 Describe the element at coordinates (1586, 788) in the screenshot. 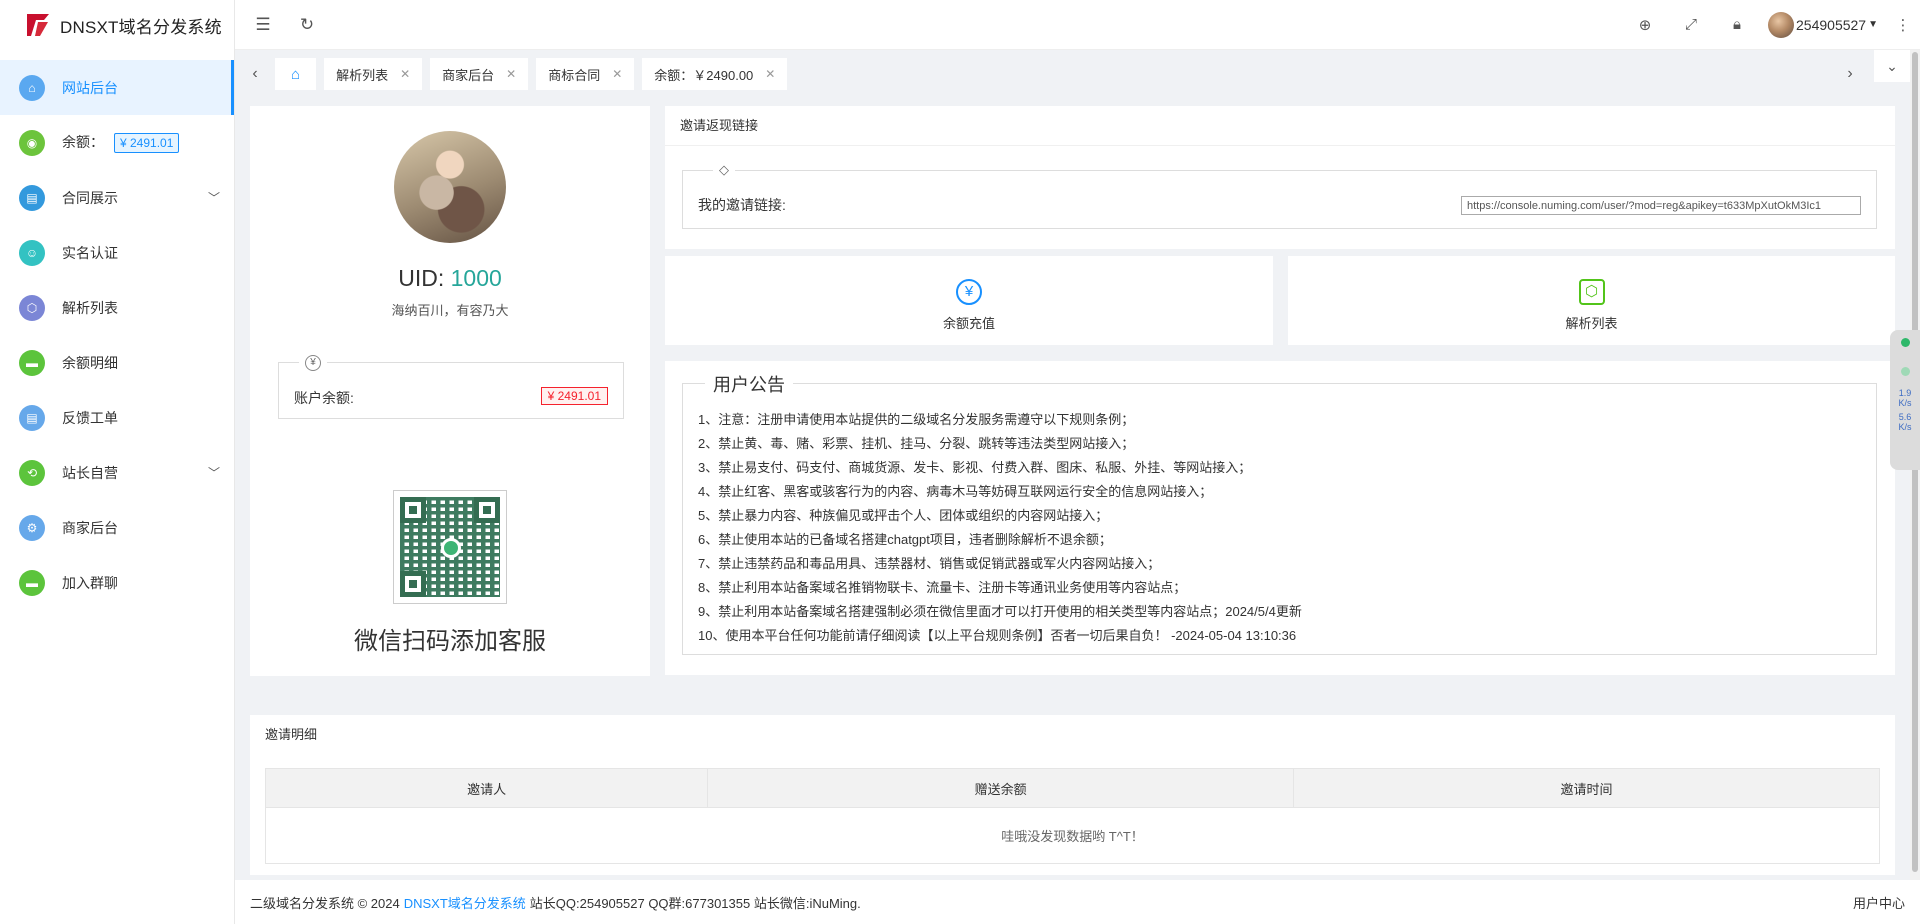

I see `column-header: 邀请时间` at that location.